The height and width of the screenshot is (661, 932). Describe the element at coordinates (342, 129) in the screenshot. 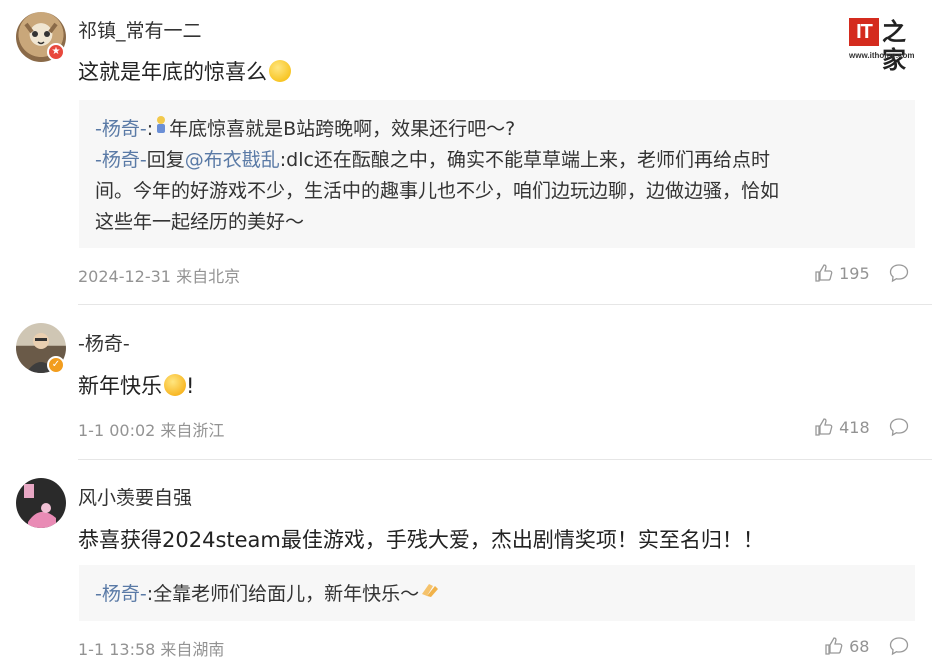

I see `reply-text: 年底惊喜就是B站跨晚啊，效果还行吧～?` at that location.